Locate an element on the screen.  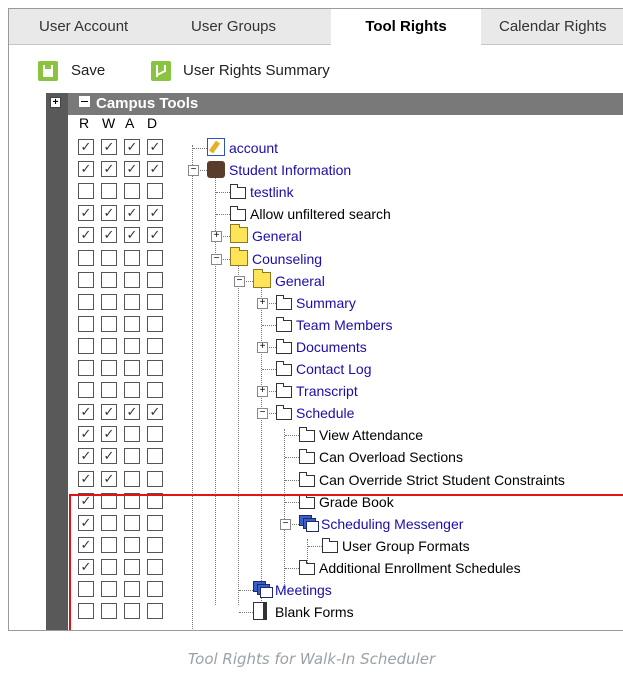
user-rights-summary-button: User Rights Summary is located at coordinates (256, 70).